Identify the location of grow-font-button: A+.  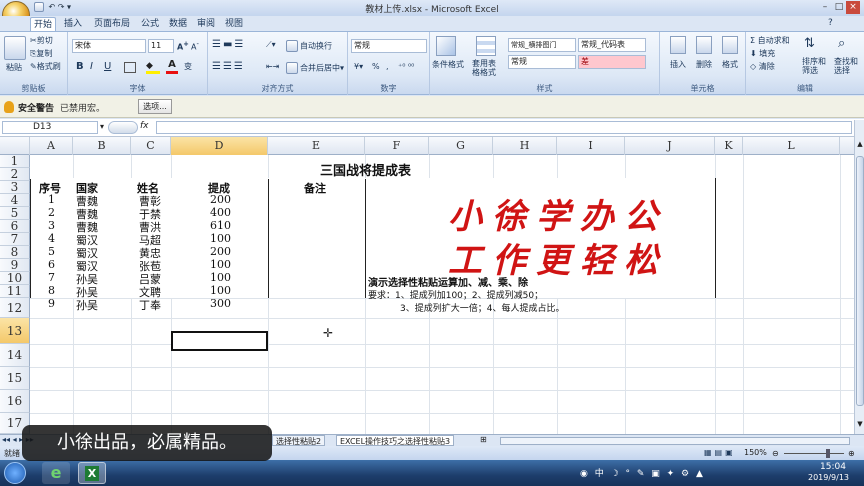
(183, 46).